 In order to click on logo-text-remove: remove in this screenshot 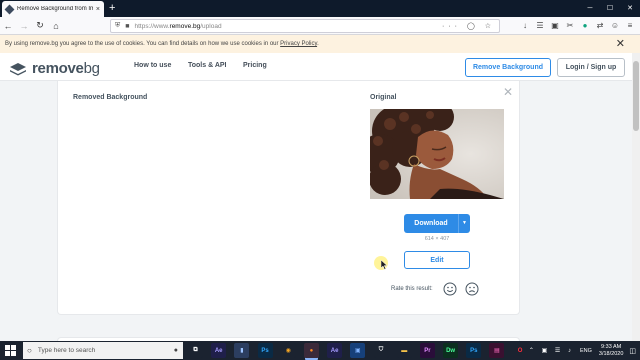, I will do `click(58, 68)`.